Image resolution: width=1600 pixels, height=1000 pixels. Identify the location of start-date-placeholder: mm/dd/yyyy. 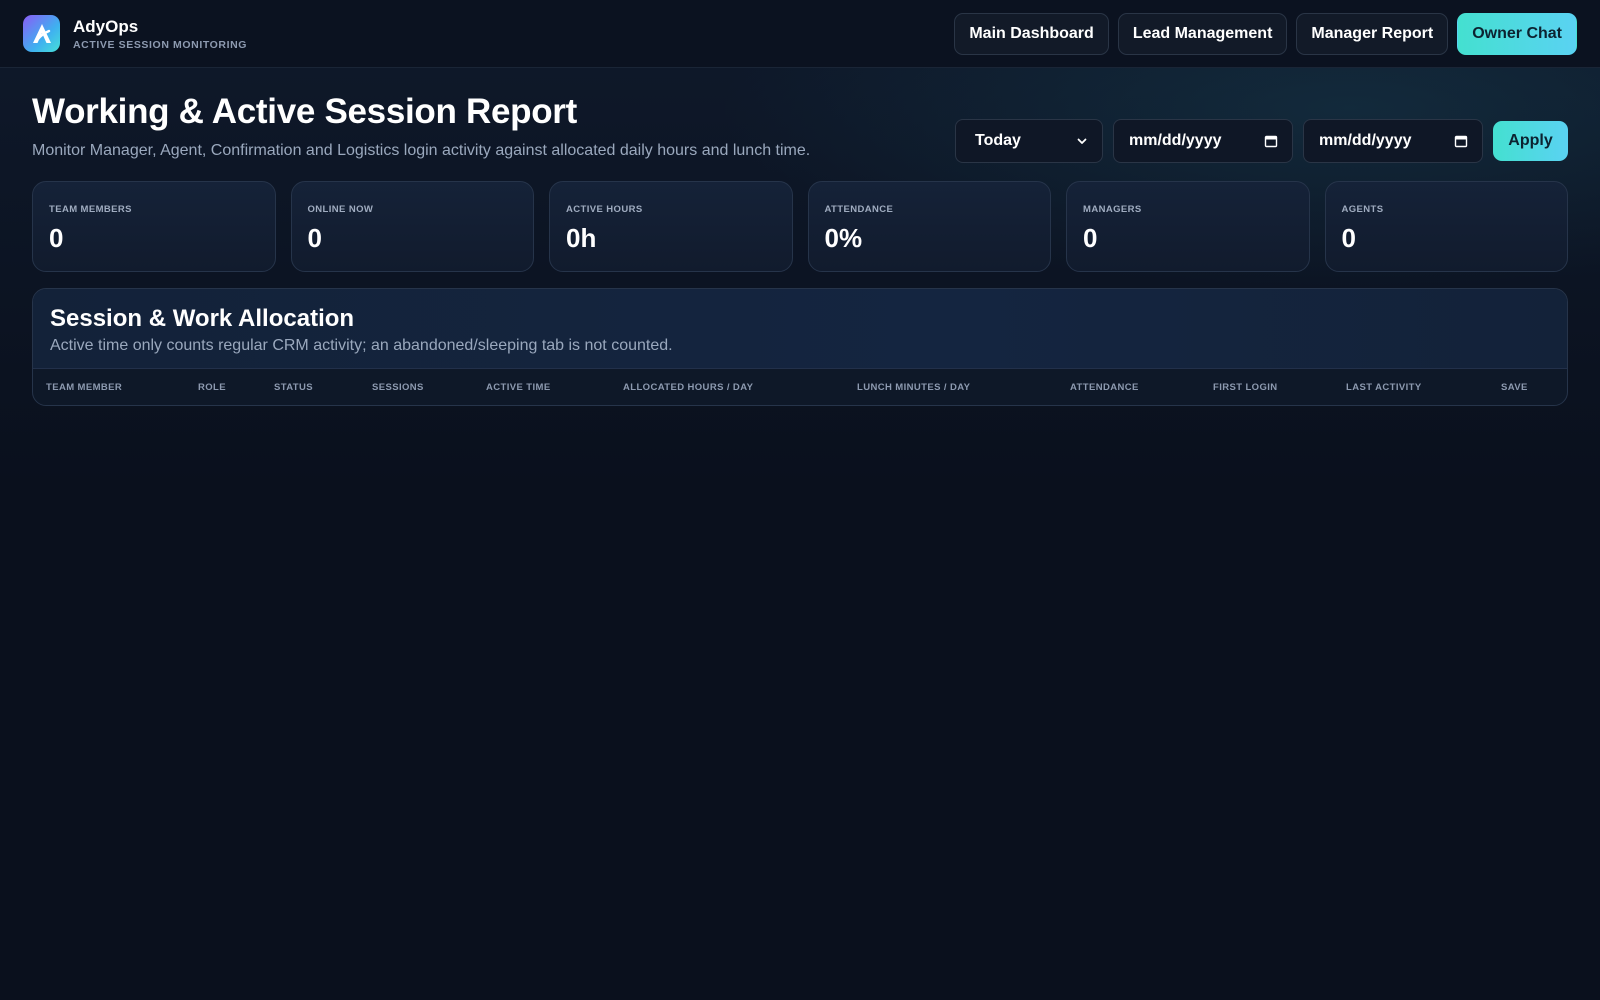
(1175, 140).